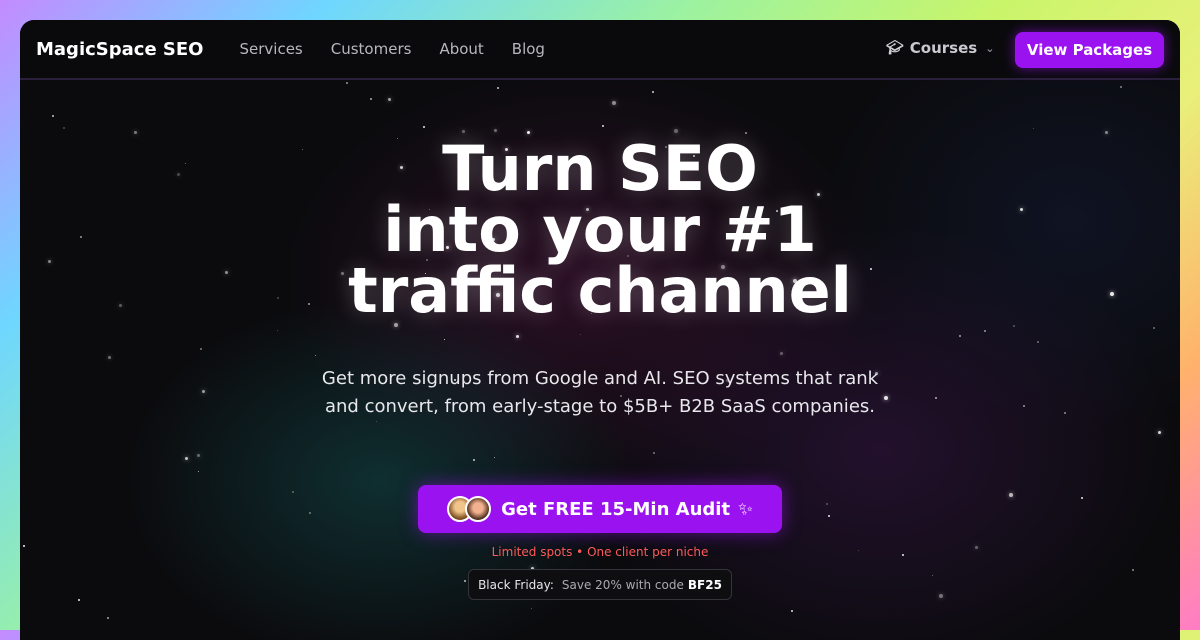  I want to click on chevron-down-icon: ⌄, so click(990, 48).